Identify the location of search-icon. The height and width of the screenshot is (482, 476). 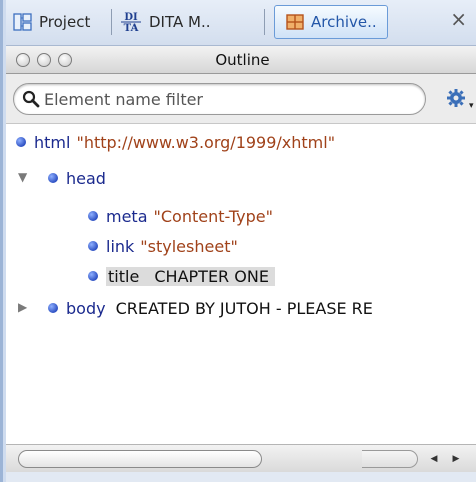
(31, 99).